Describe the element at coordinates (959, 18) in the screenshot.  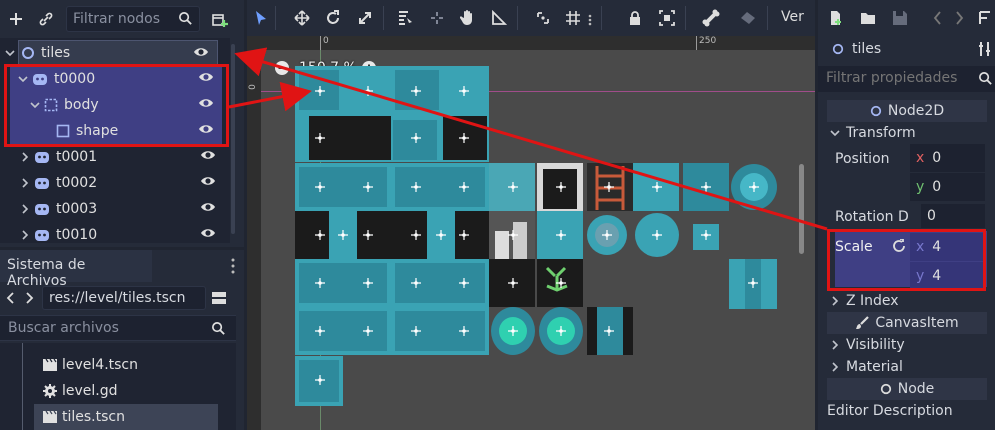
I see `history-forward-icon` at that location.